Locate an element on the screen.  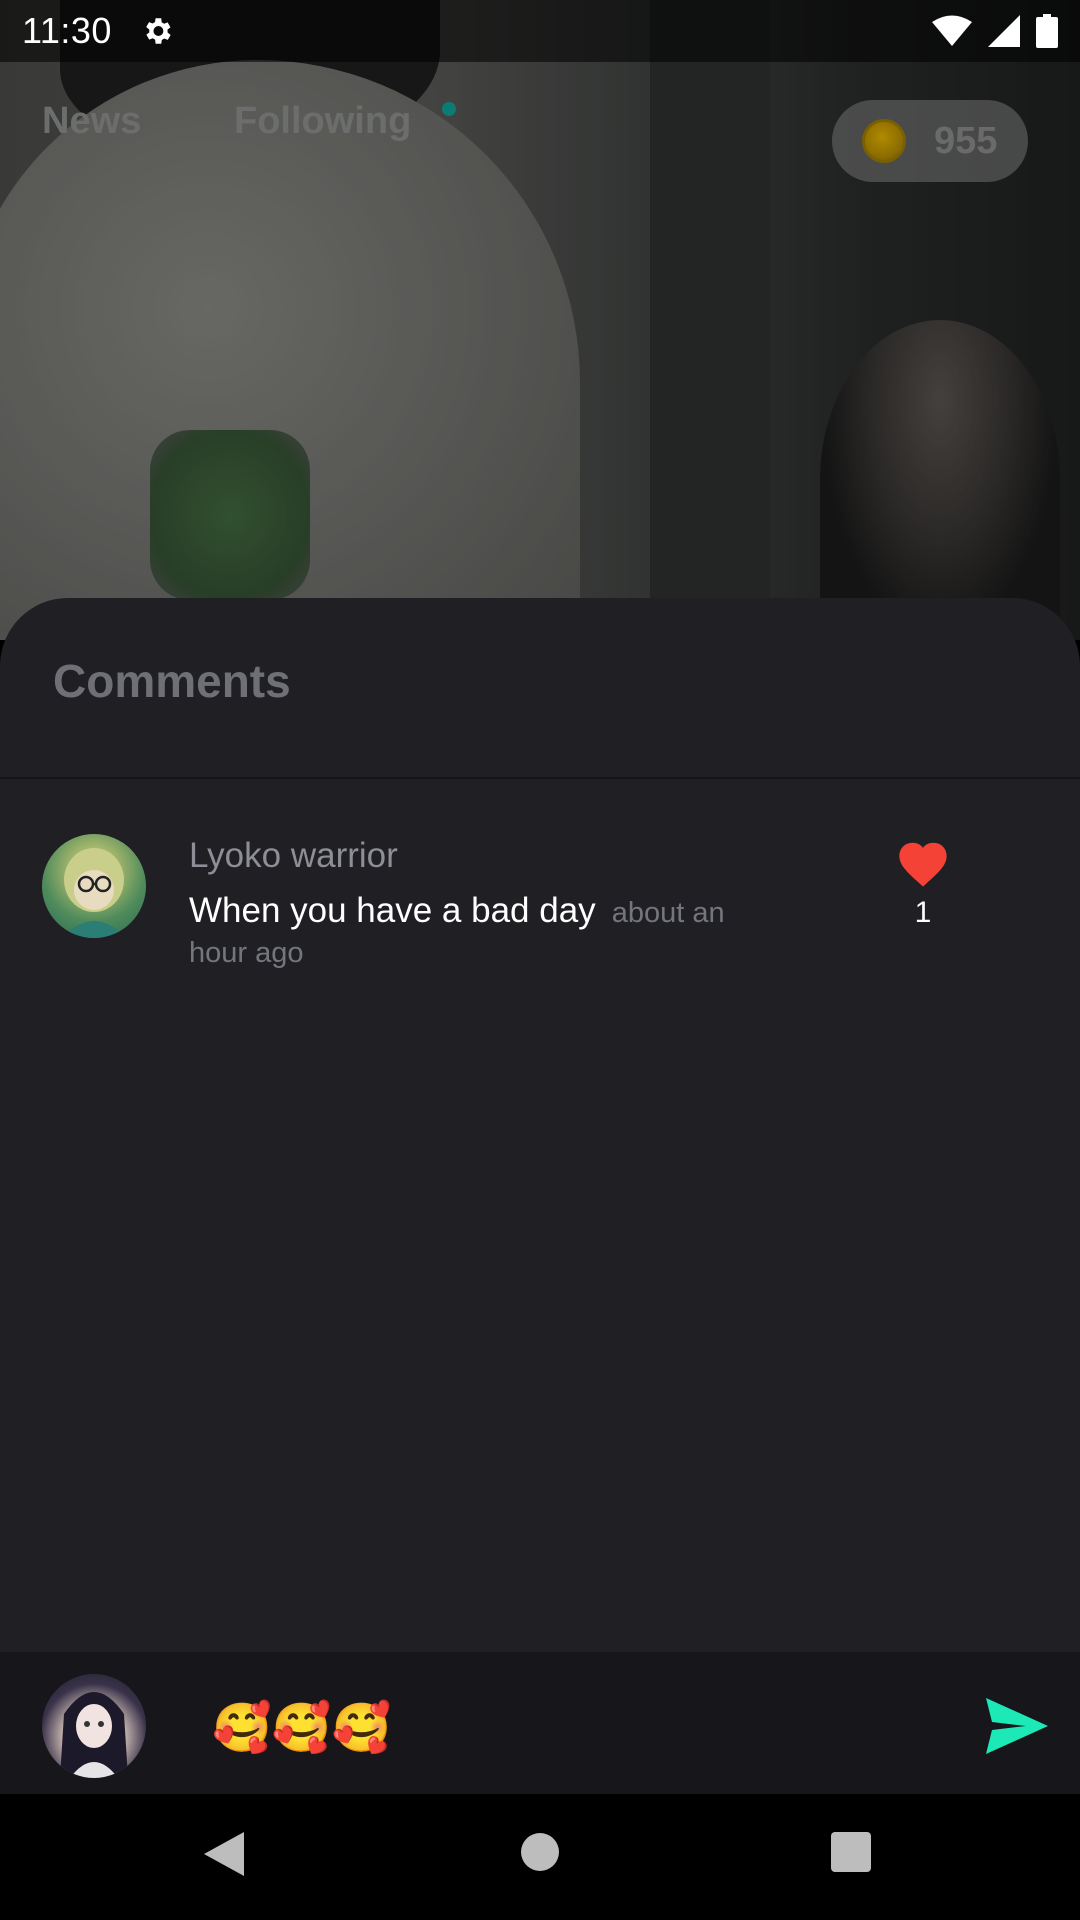
top-nav: News Following 955 is located at coordinates (540, 127).